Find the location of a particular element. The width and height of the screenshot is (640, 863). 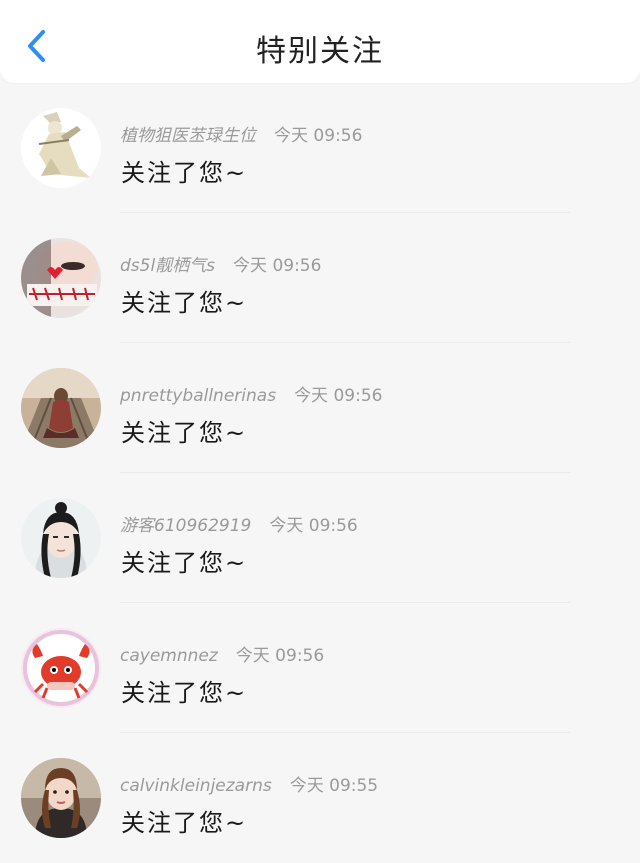

top-bar: 特别关注 is located at coordinates (320, 41).